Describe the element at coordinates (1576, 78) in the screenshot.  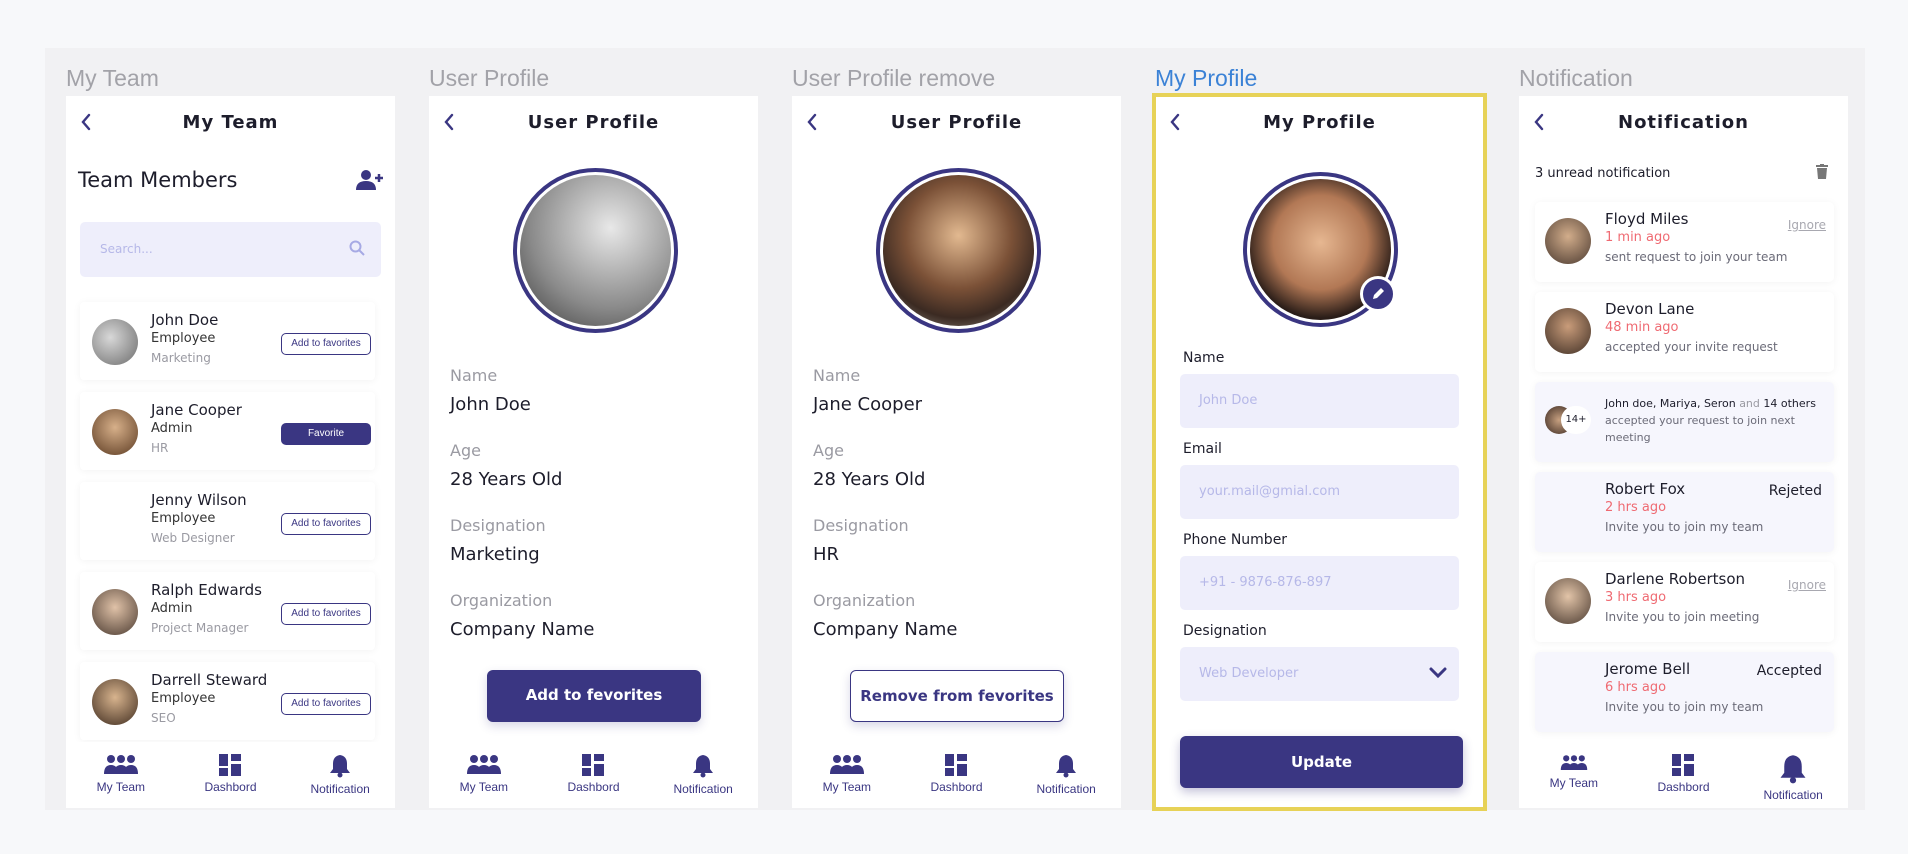
I see `frame-title-notification: Notification` at that location.